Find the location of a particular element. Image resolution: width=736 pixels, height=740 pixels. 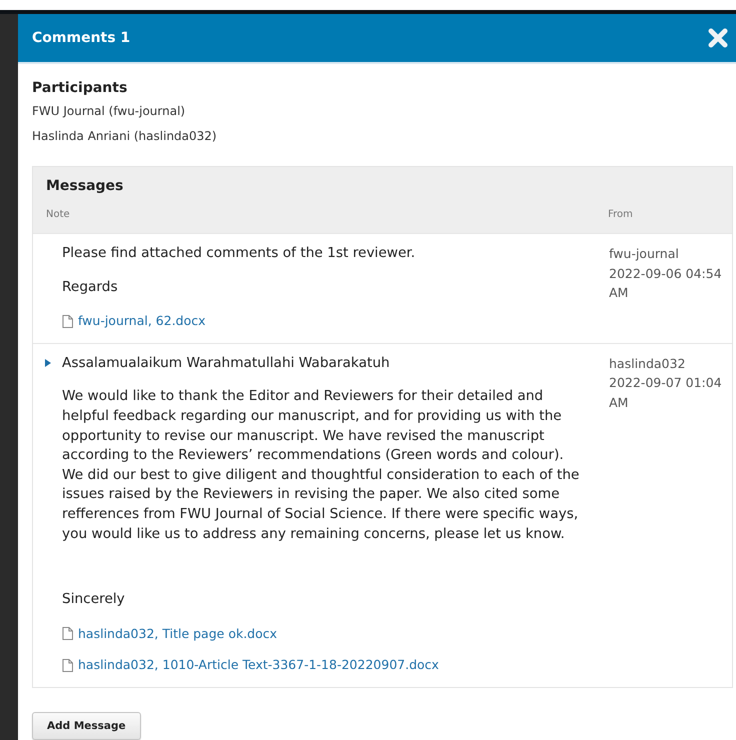

message-text: Assalamualaikum Warahmatullahi Wabarakatuh is located at coordinates (226, 363).